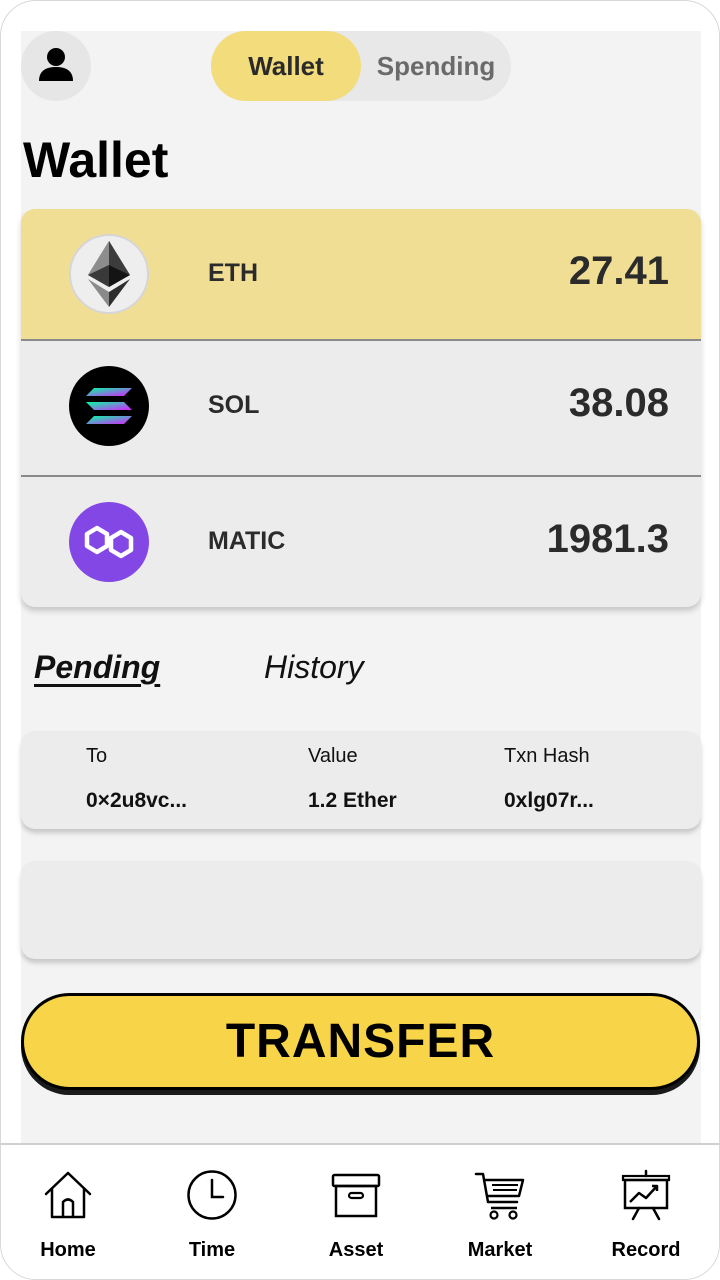 This screenshot has width=720, height=1280. Describe the element at coordinates (68, 1195) in the screenshot. I see `home-icon` at that location.